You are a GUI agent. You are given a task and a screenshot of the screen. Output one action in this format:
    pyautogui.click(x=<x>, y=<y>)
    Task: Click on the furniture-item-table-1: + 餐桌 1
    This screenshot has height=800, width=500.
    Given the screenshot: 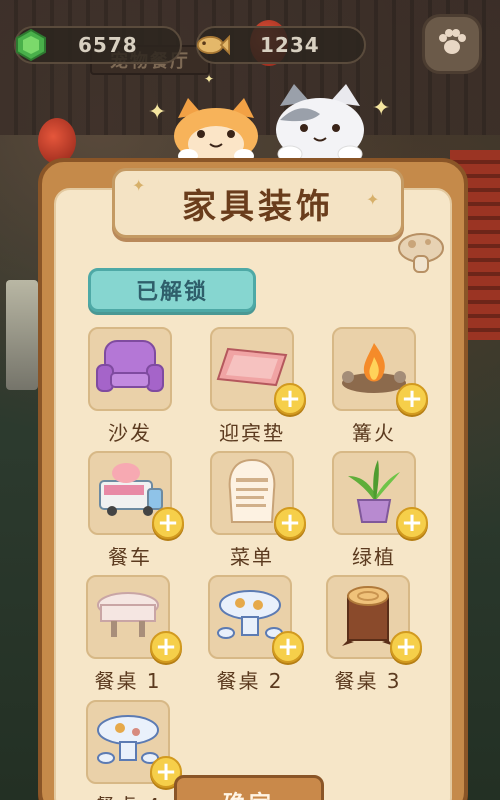 What is the action you would take?
    pyautogui.click(x=134, y=634)
    